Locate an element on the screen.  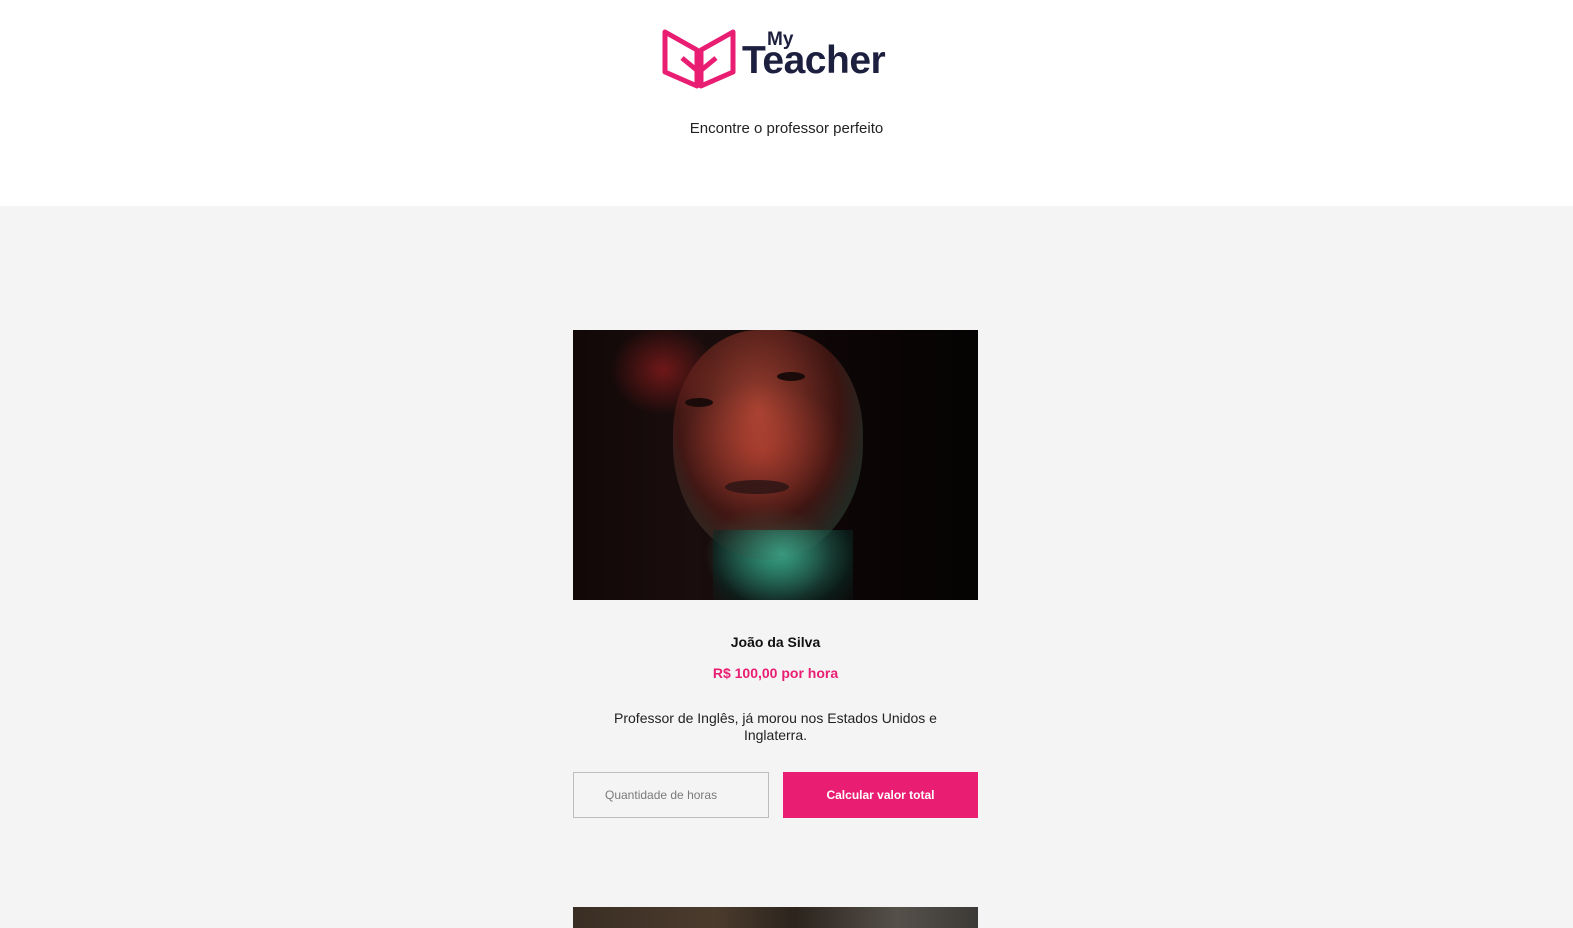
teacher-photo is located at coordinates (775, 465).